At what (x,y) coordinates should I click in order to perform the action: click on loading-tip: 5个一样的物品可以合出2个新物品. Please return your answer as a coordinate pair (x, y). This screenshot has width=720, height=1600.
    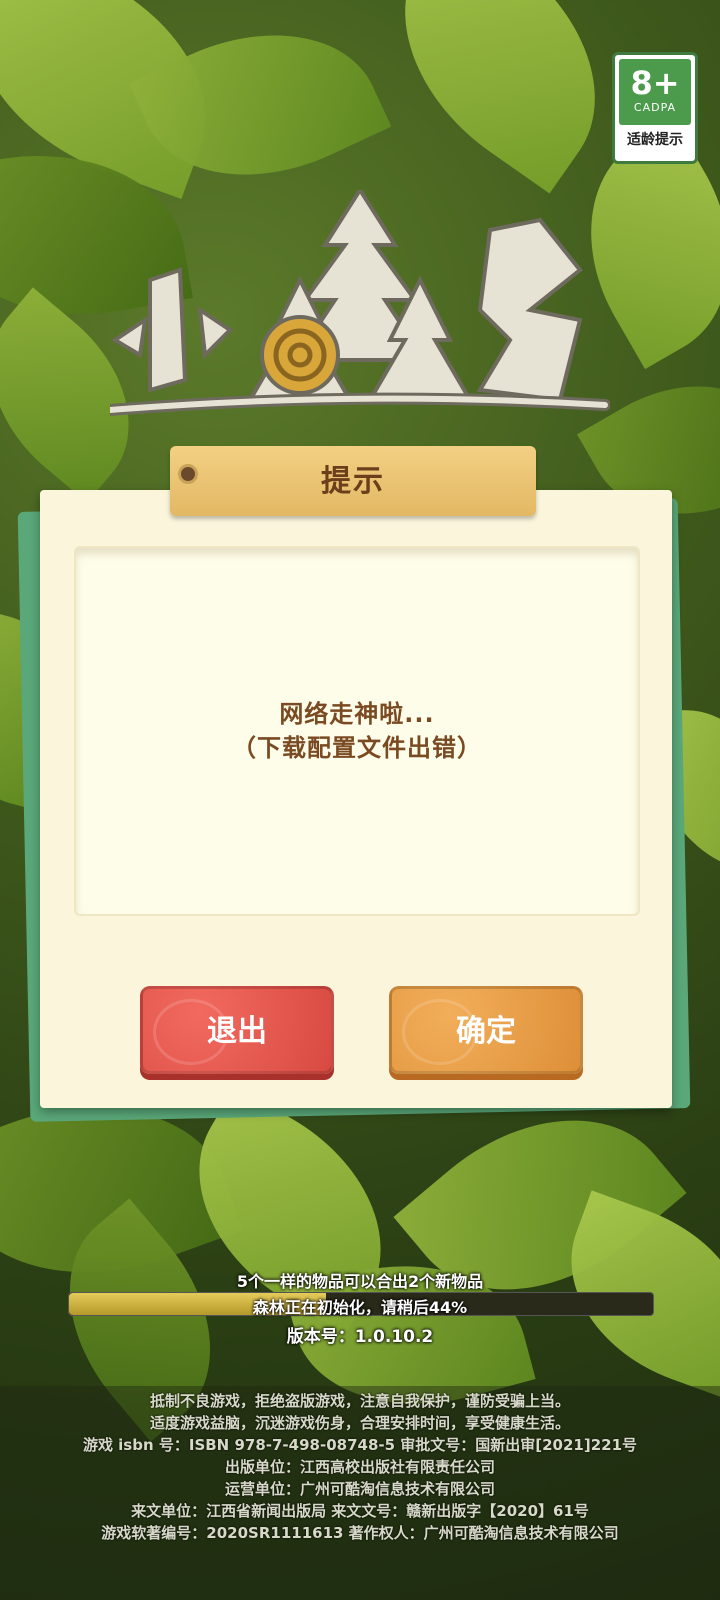
    Looking at the image, I should click on (360, 1281).